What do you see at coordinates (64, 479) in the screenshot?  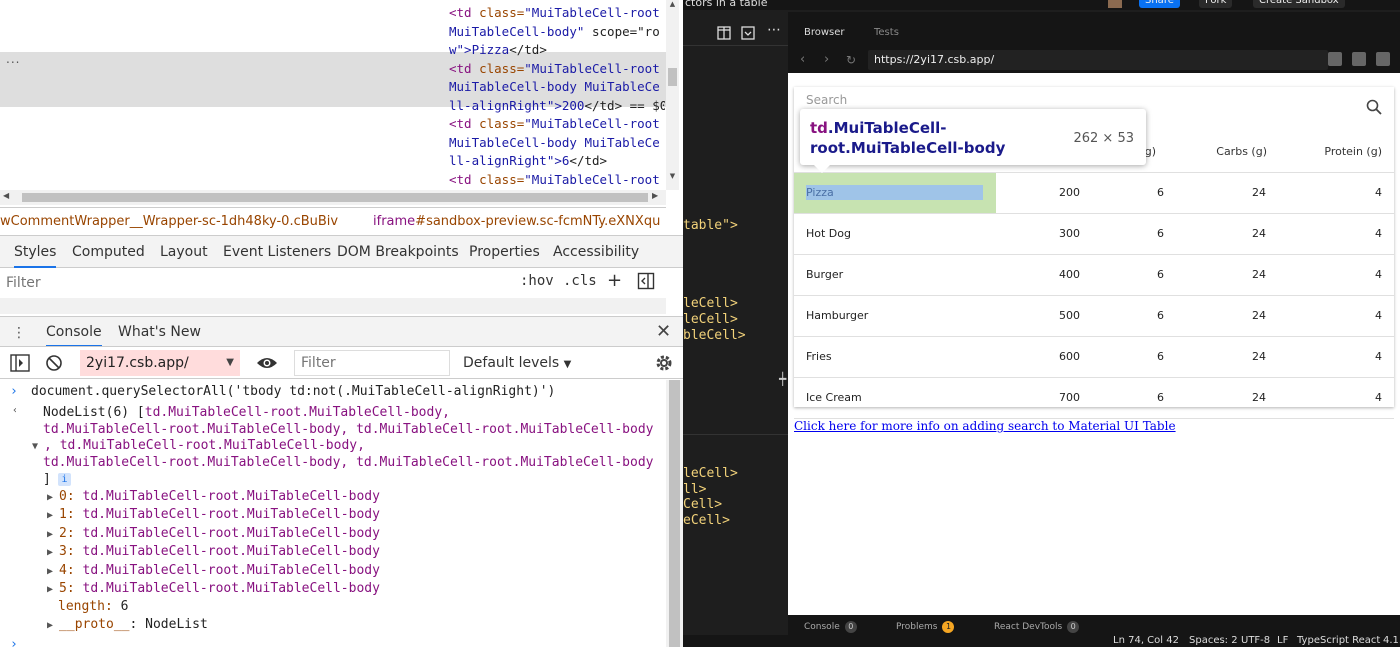 I see `info-icon: i` at bounding box center [64, 479].